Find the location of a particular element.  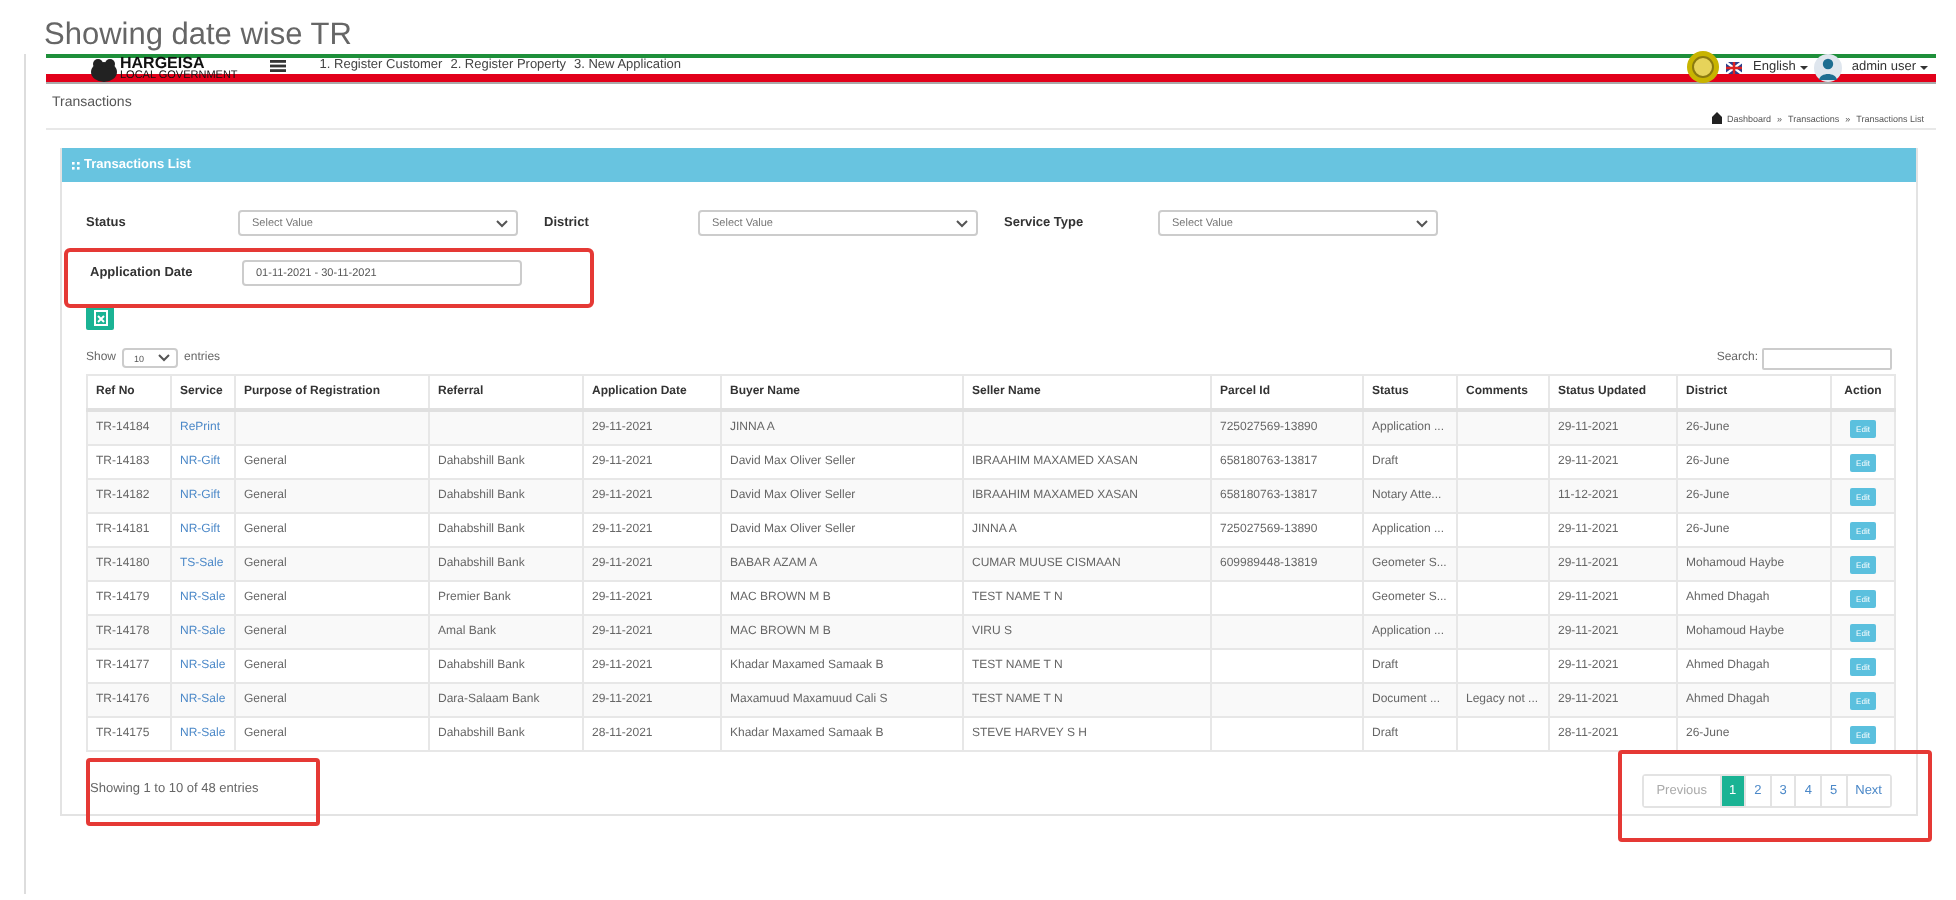

list-icon is located at coordinates (76, 165).